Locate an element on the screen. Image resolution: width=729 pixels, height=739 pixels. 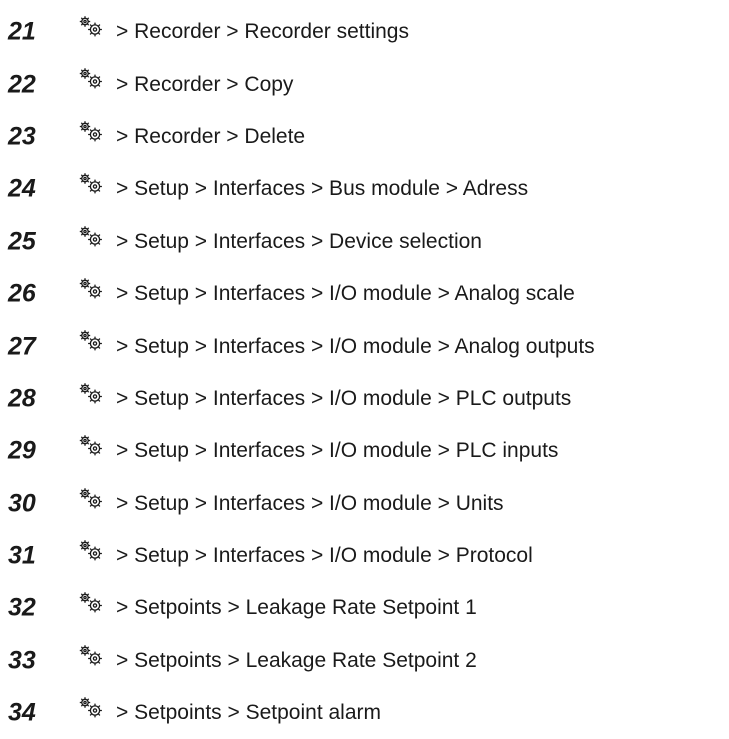
entry-number: 34 is located at coordinates (22, 712).